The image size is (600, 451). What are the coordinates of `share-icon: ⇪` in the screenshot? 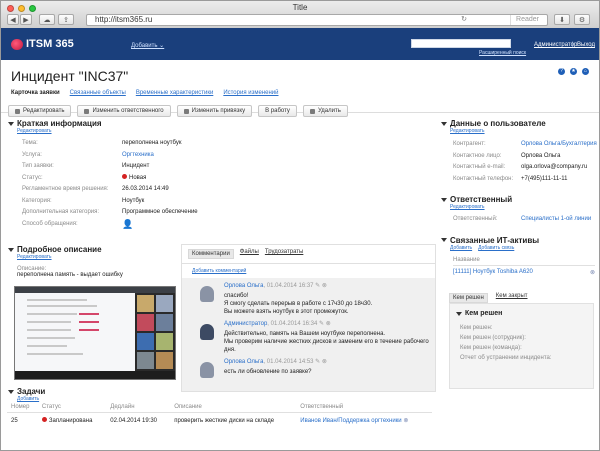 It's located at (66, 19).